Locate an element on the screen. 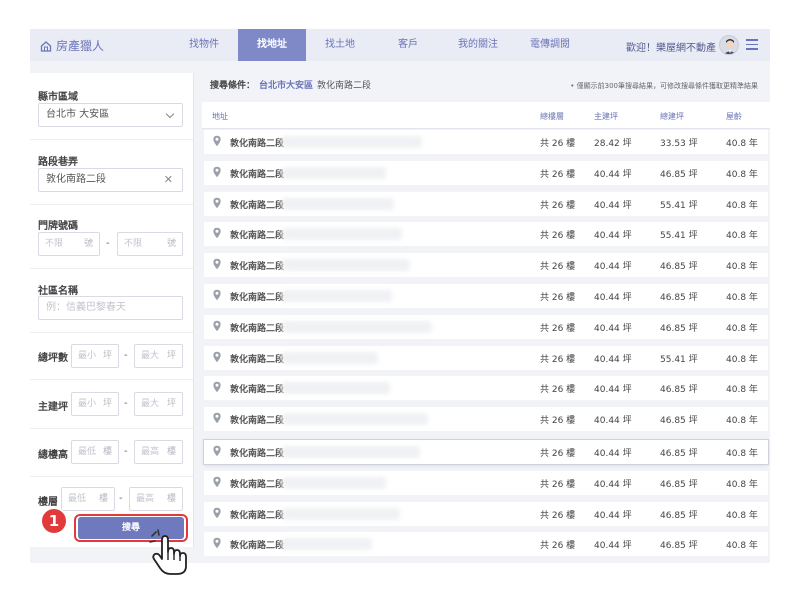 The height and width of the screenshot is (592, 800). door-to-input: 不限 號 is located at coordinates (150, 244).